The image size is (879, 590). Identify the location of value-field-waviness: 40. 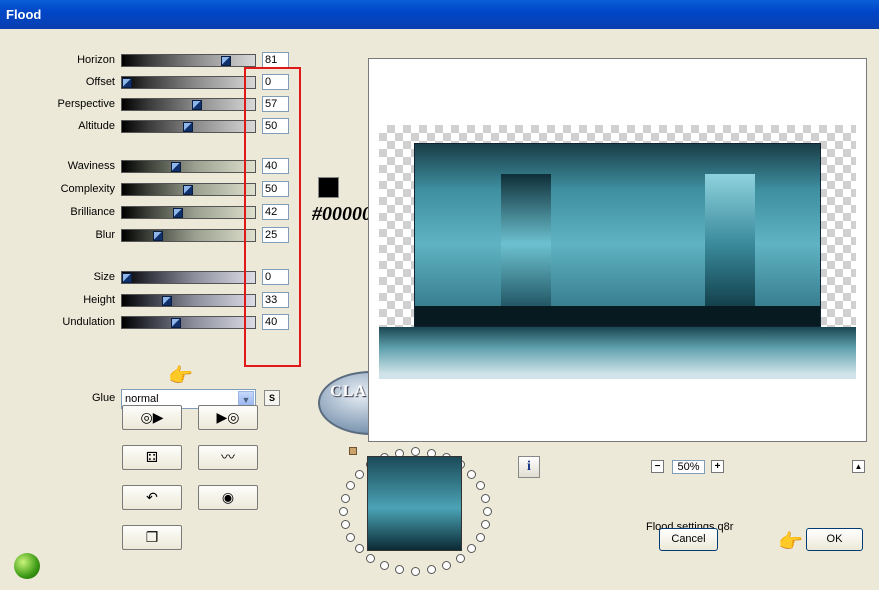
(275, 166).